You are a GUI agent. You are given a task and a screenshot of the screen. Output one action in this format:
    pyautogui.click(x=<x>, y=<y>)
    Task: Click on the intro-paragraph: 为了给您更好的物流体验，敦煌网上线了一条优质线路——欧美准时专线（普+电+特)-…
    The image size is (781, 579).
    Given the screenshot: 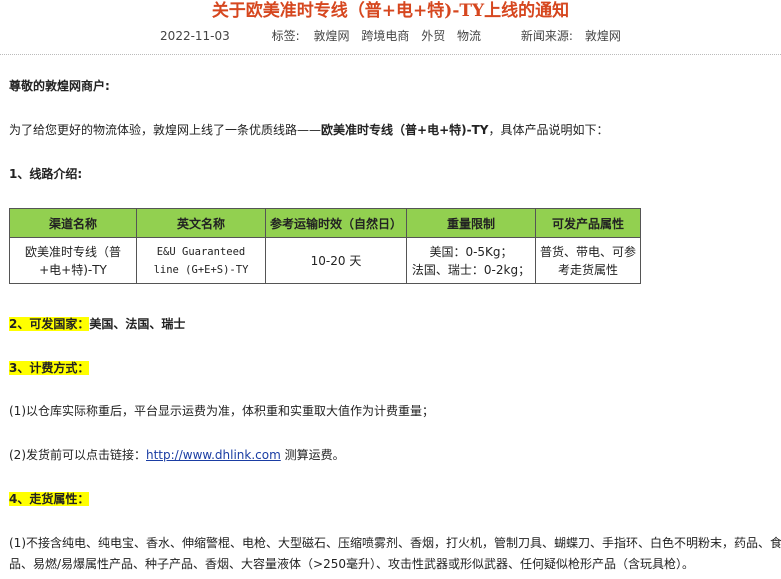 What is the action you would take?
    pyautogui.click(x=308, y=130)
    